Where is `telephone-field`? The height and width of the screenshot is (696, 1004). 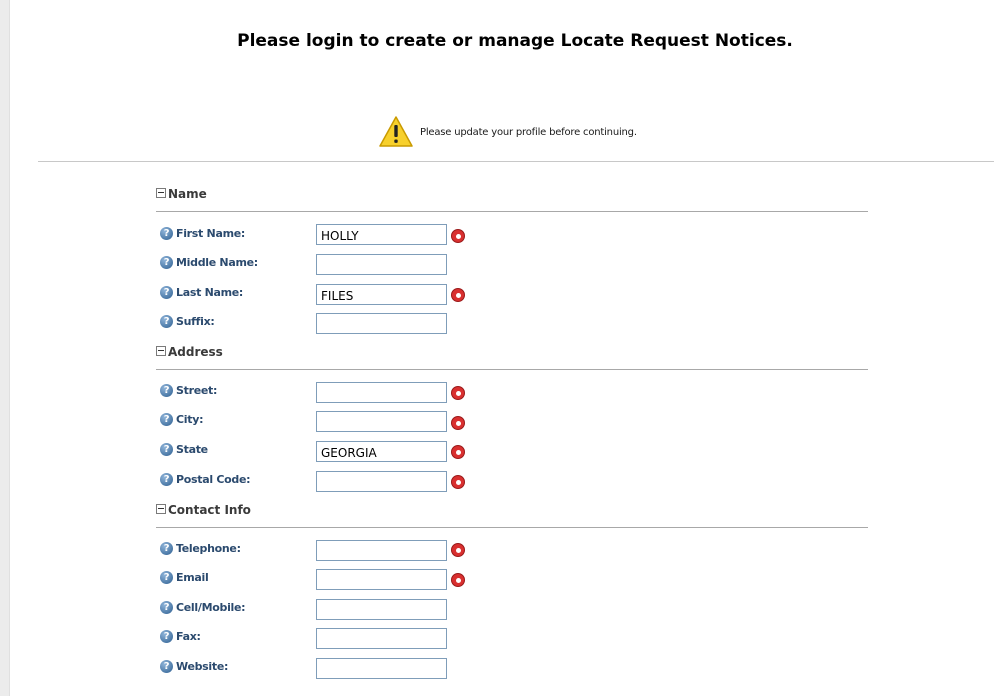
telephone-field is located at coordinates (381, 550).